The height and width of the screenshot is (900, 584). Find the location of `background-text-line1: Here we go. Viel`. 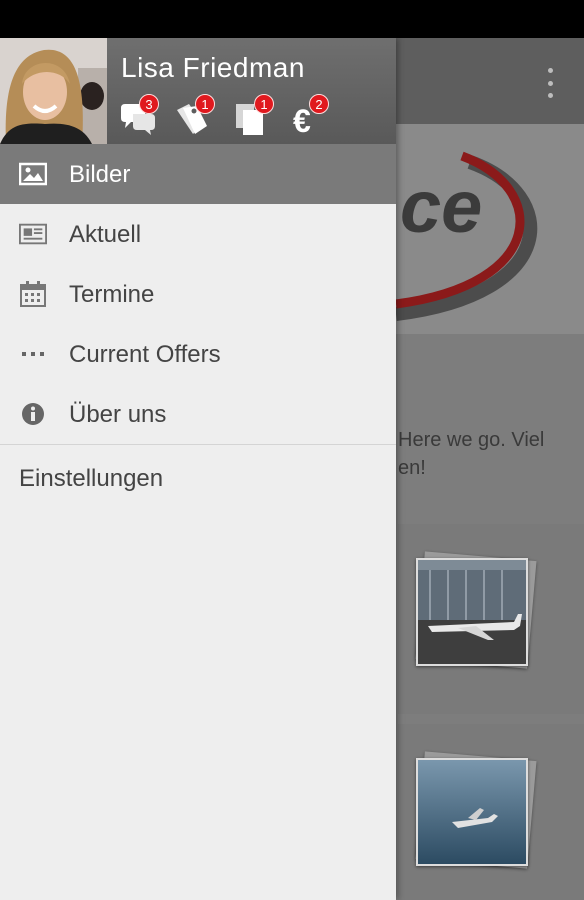

background-text-line1: Here we go. Viel is located at coordinates (471, 440).